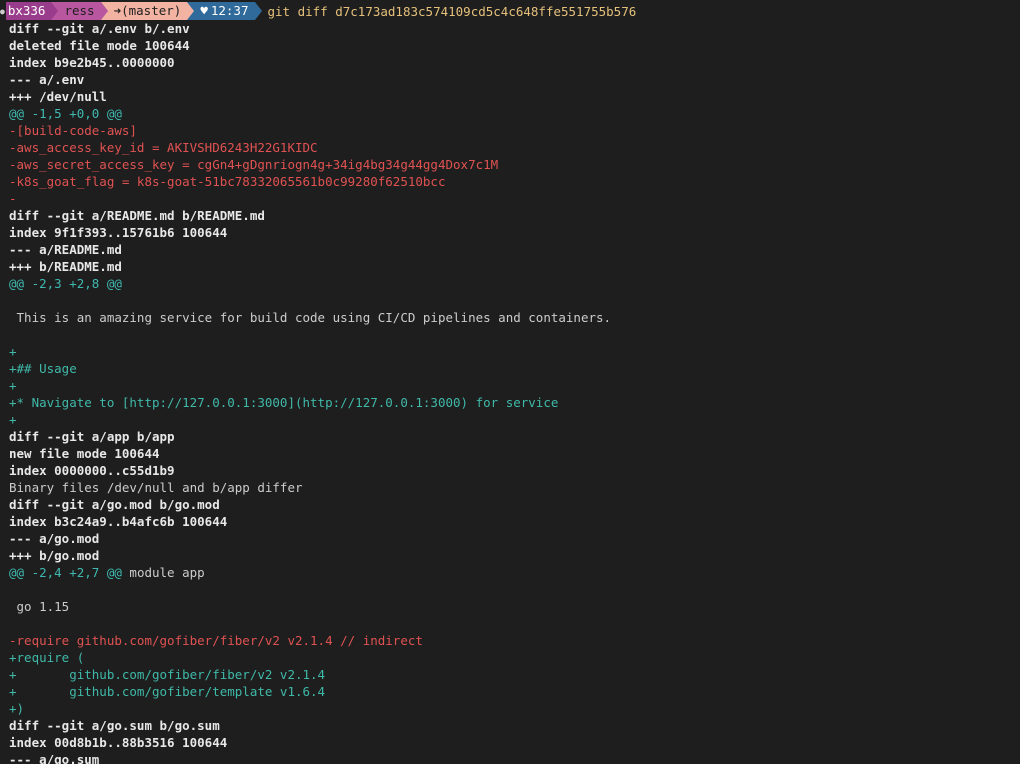 Image resolution: width=1020 pixels, height=764 pixels. Describe the element at coordinates (514, 79) in the screenshot. I see `diff-line-meta: --- a/.env` at that location.